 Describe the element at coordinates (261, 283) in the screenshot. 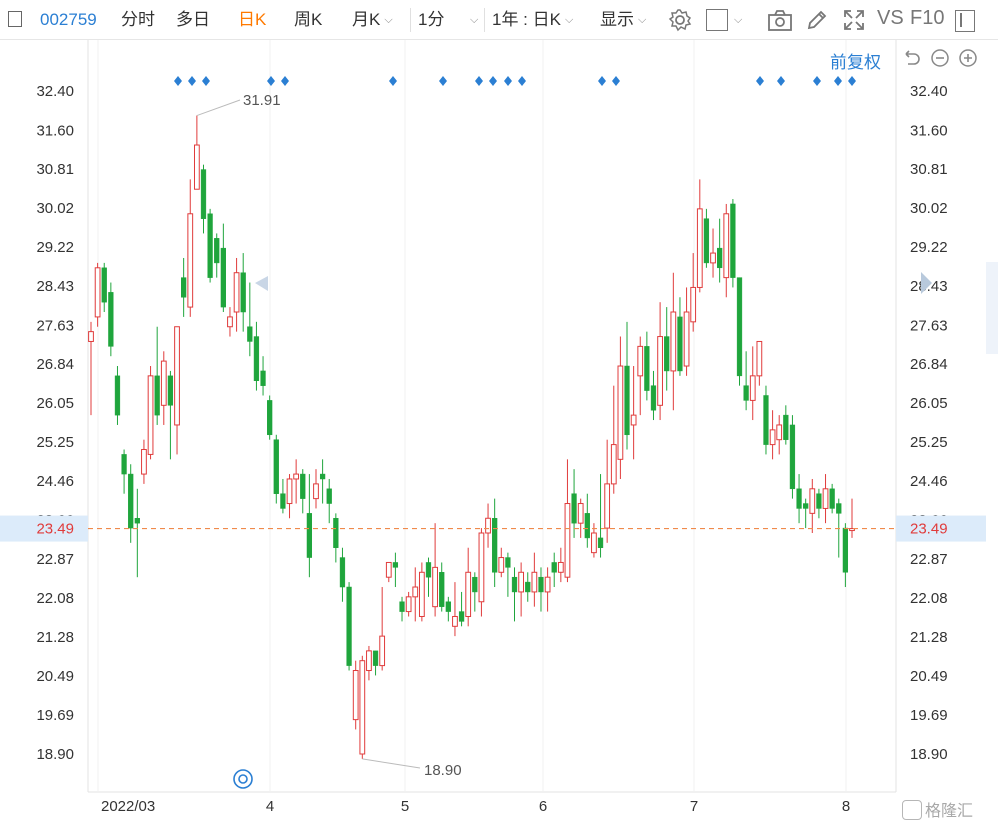

I see `scroll-left-icon` at that location.